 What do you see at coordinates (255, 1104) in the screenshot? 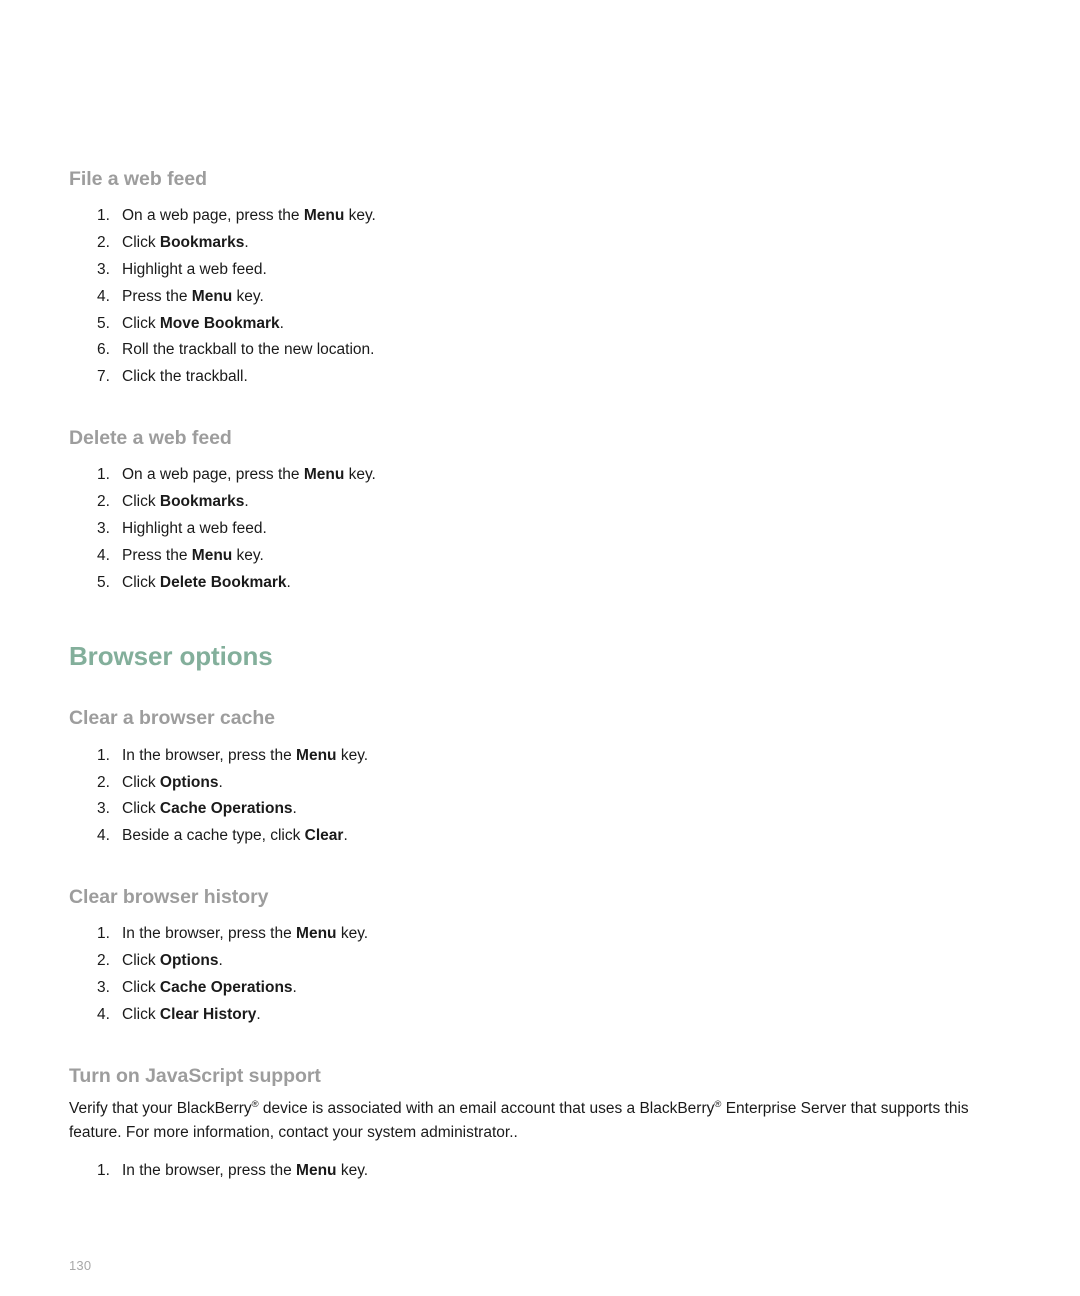
I see `registered-trademark-icon: ®` at bounding box center [255, 1104].